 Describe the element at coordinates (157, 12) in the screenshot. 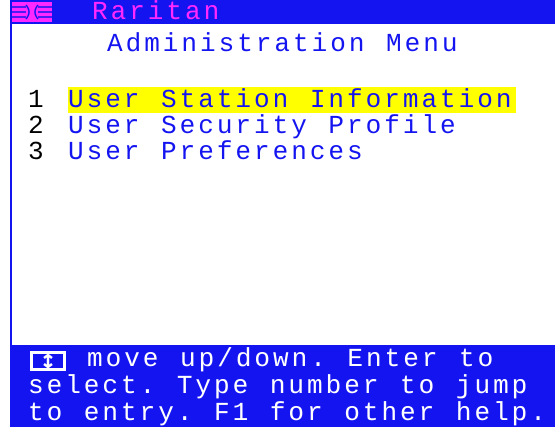

I see `app-title: Raritan` at that location.